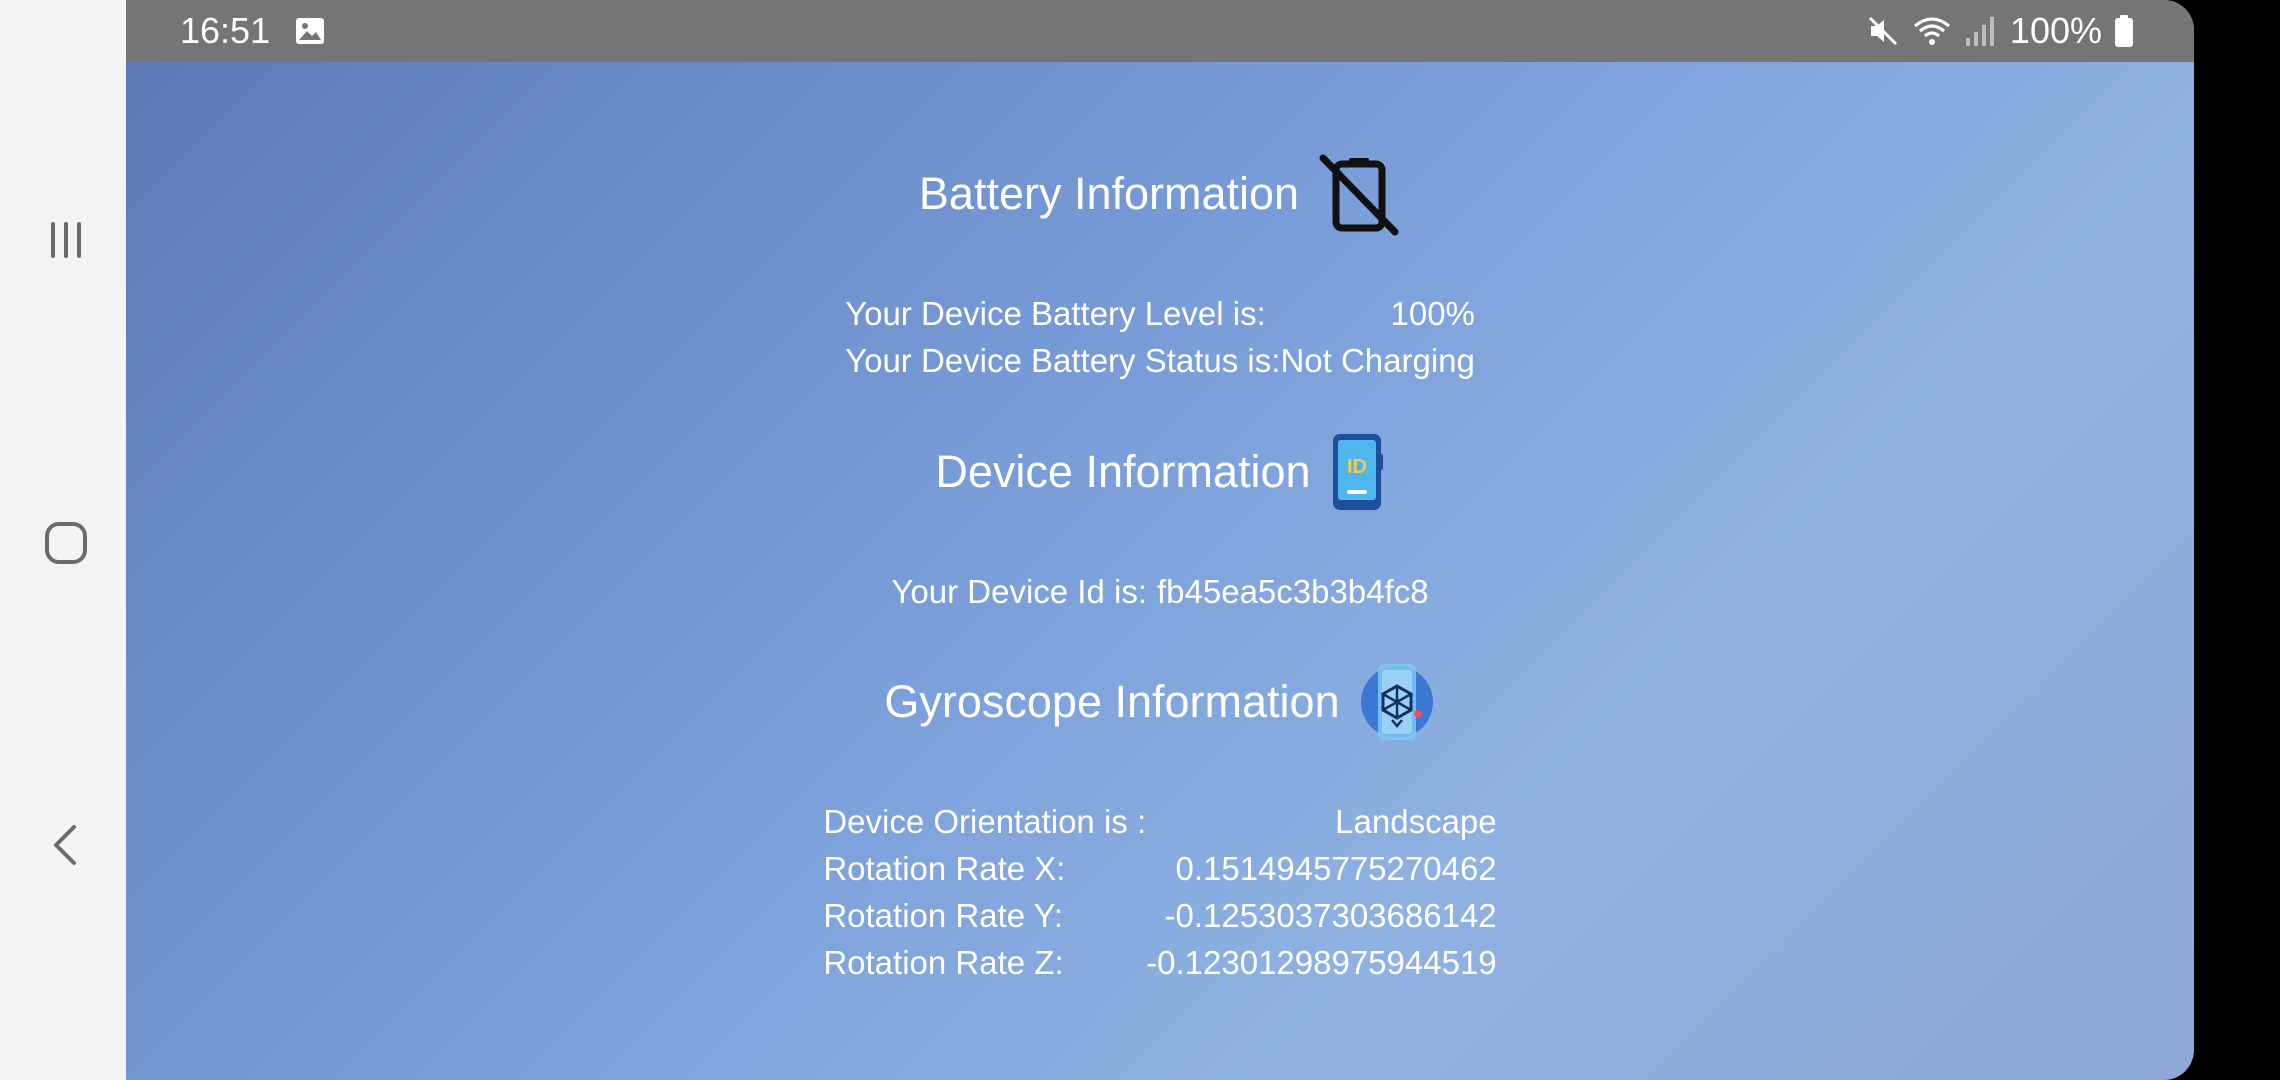  What do you see at coordinates (1932, 31) in the screenshot?
I see `wifi-icon` at bounding box center [1932, 31].